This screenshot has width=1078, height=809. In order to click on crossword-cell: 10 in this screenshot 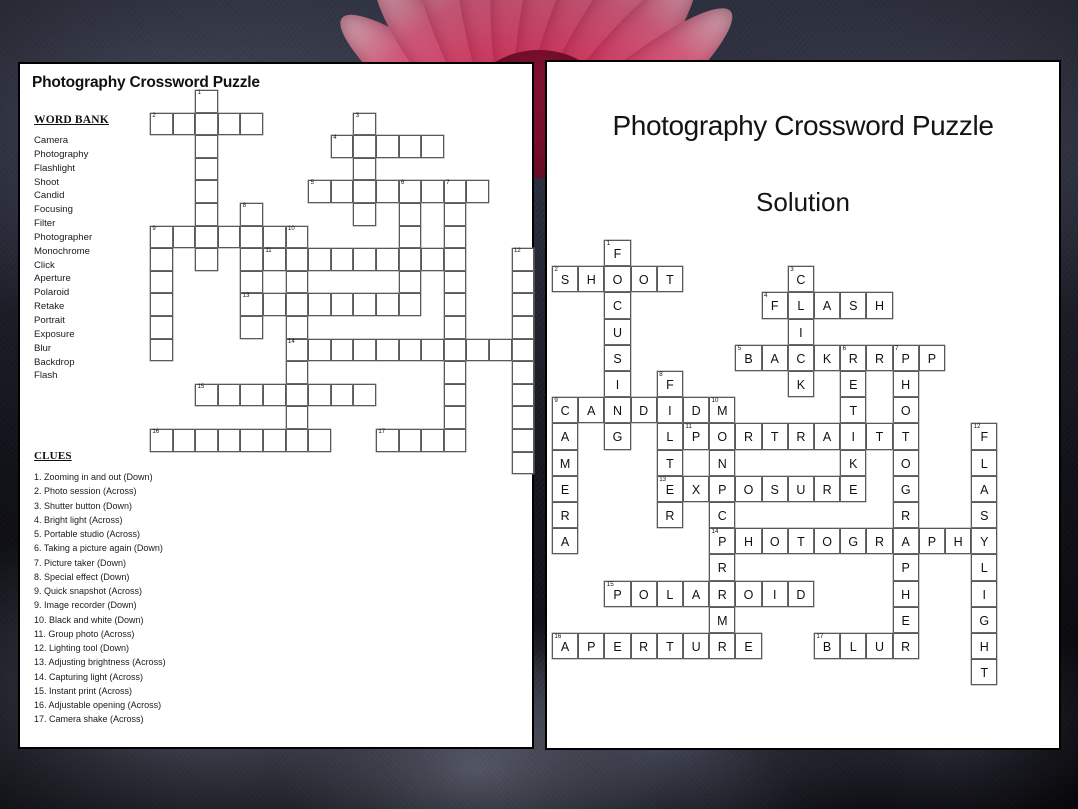, I will do `click(297, 237)`.